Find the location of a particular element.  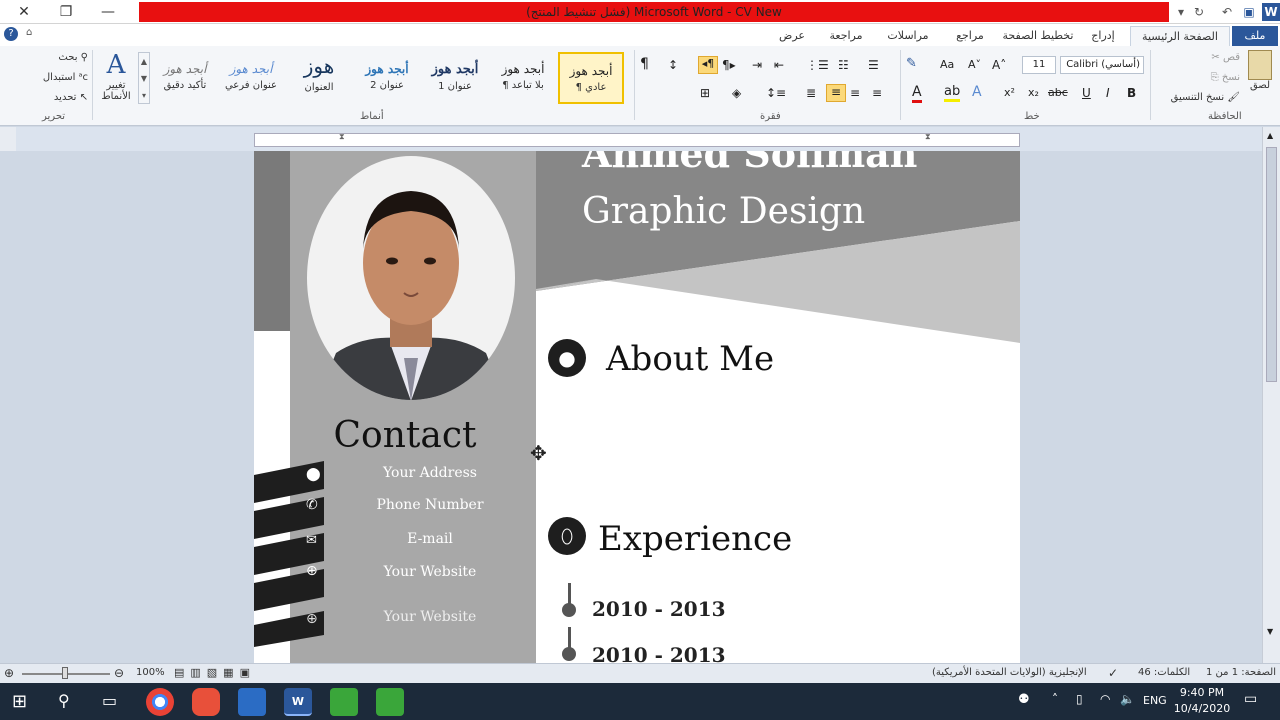

scroll-up-icon: ▲ is located at coordinates (1270, 135).